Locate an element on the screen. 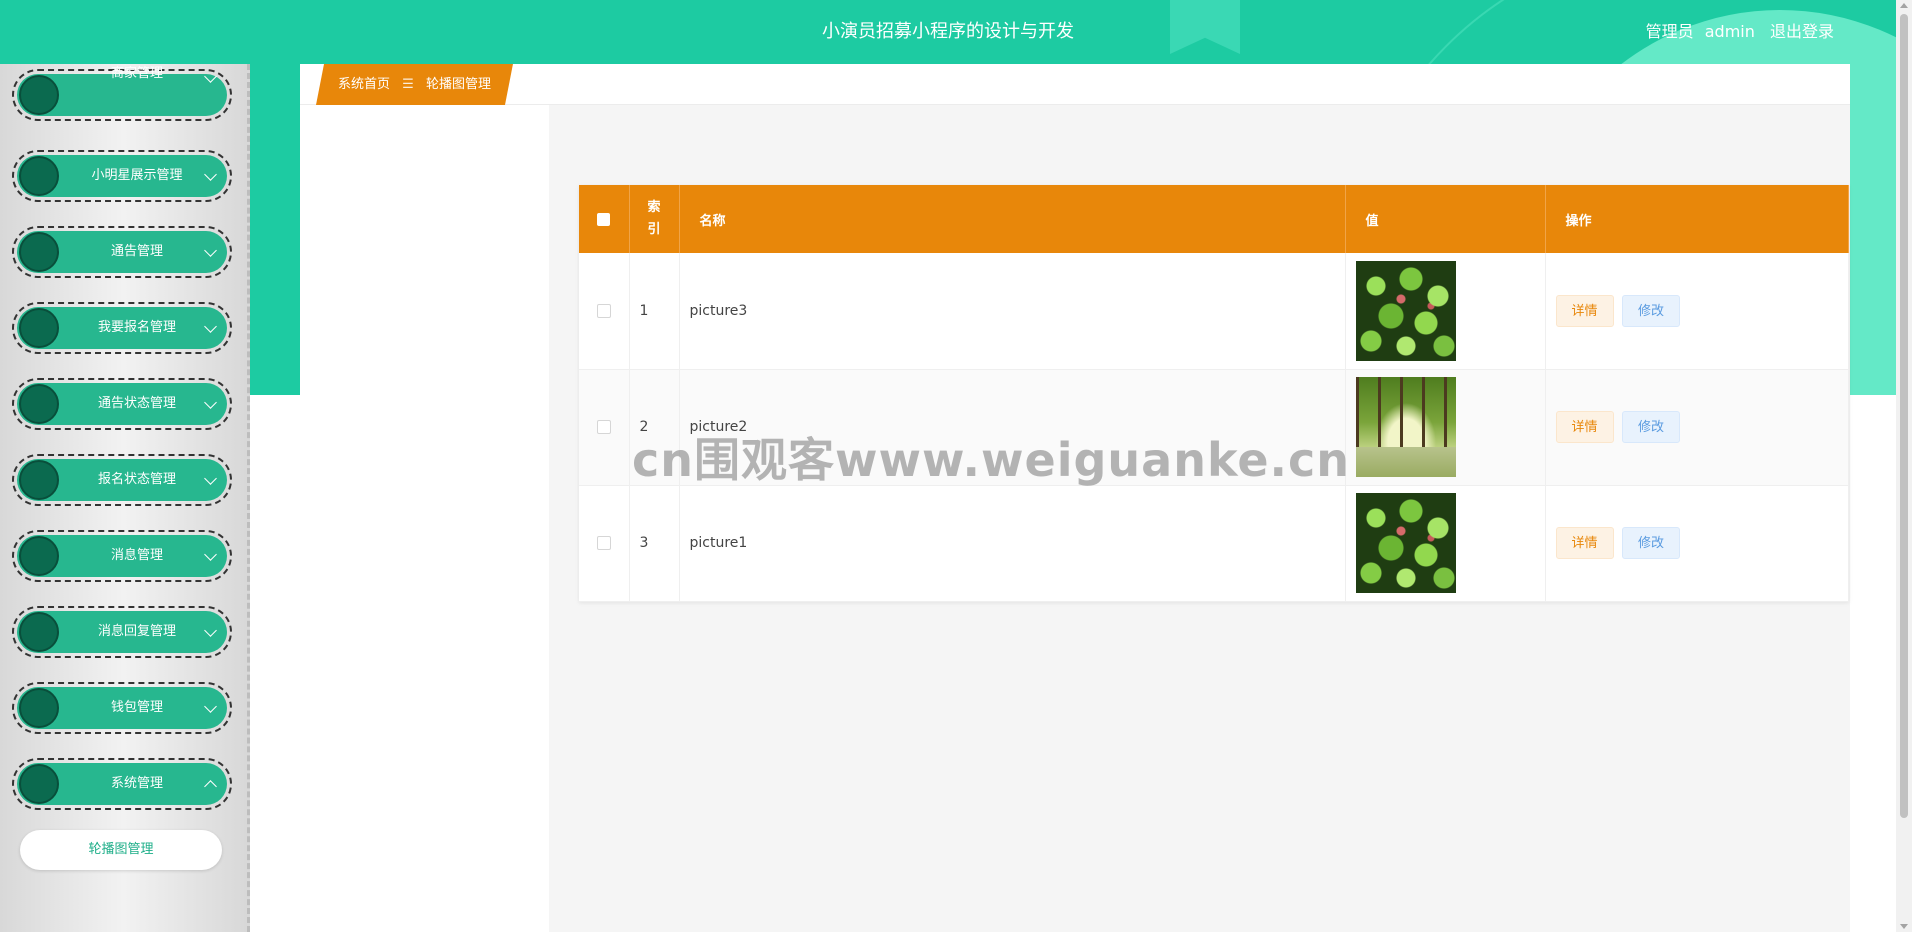  table-row: 2 picture2 详情 修改 is located at coordinates (1214, 427).